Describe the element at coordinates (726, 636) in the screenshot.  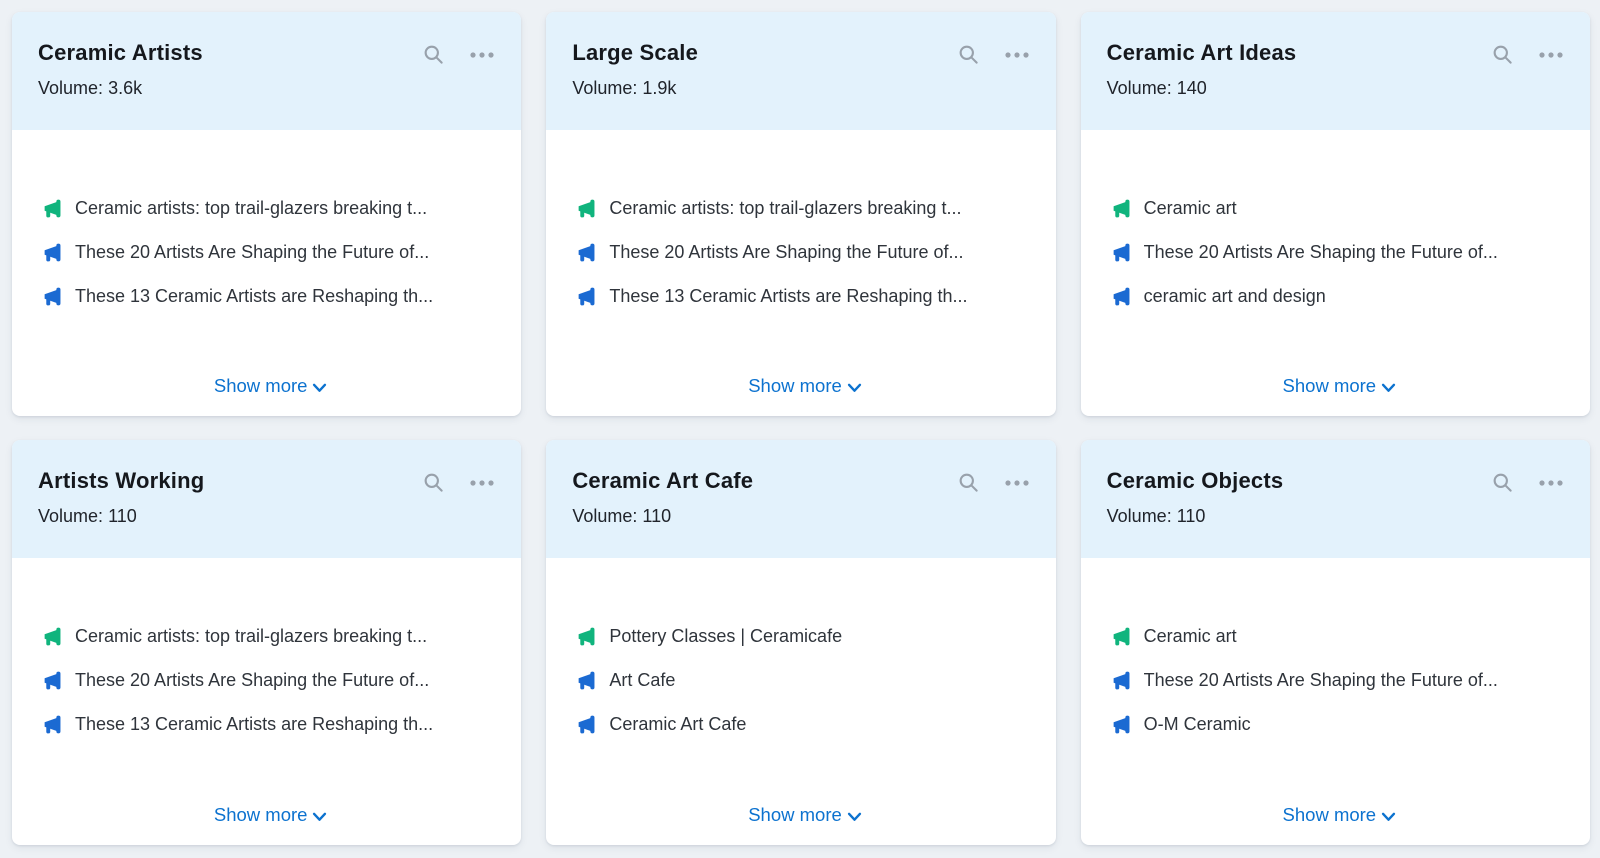
I see `item-text: Pottery Classes | Ceramicafe` at that location.